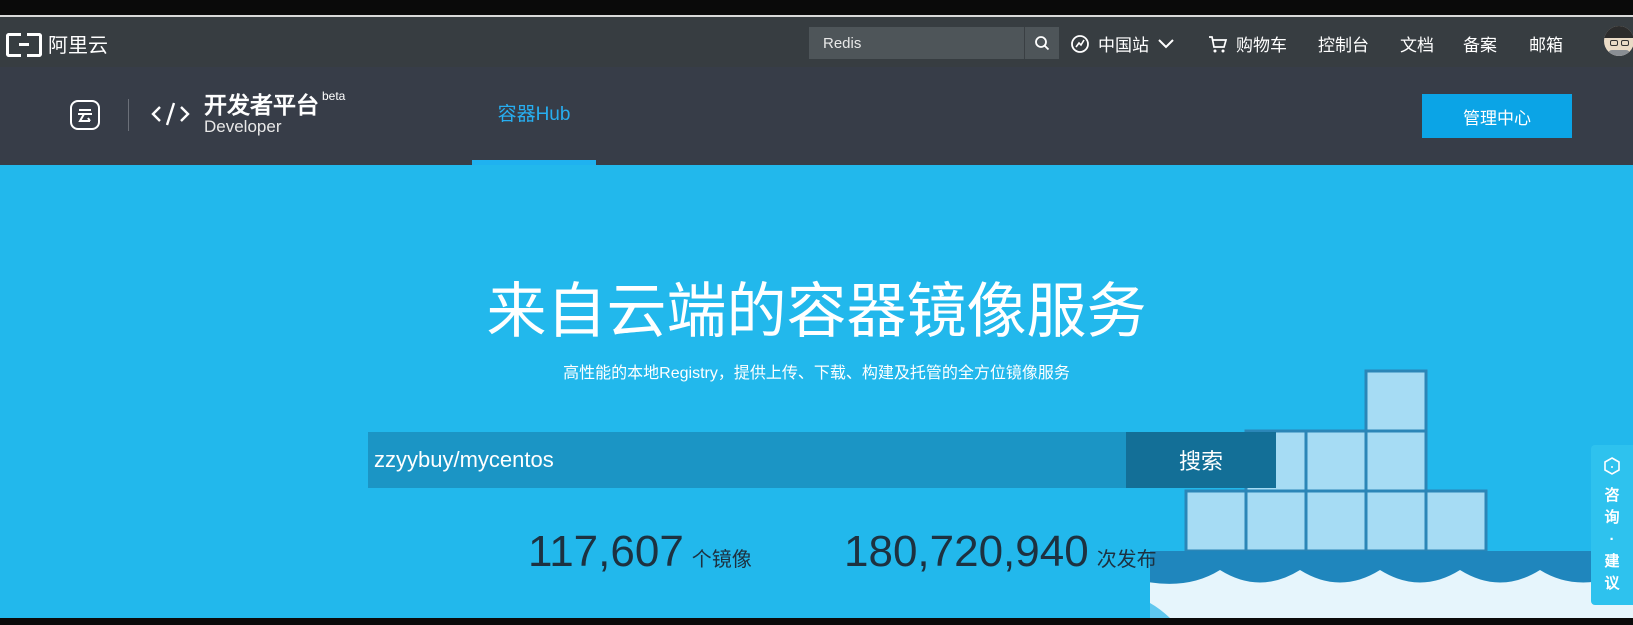 The height and width of the screenshot is (625, 1633). What do you see at coordinates (128, 115) in the screenshot?
I see `header-divider` at bounding box center [128, 115].